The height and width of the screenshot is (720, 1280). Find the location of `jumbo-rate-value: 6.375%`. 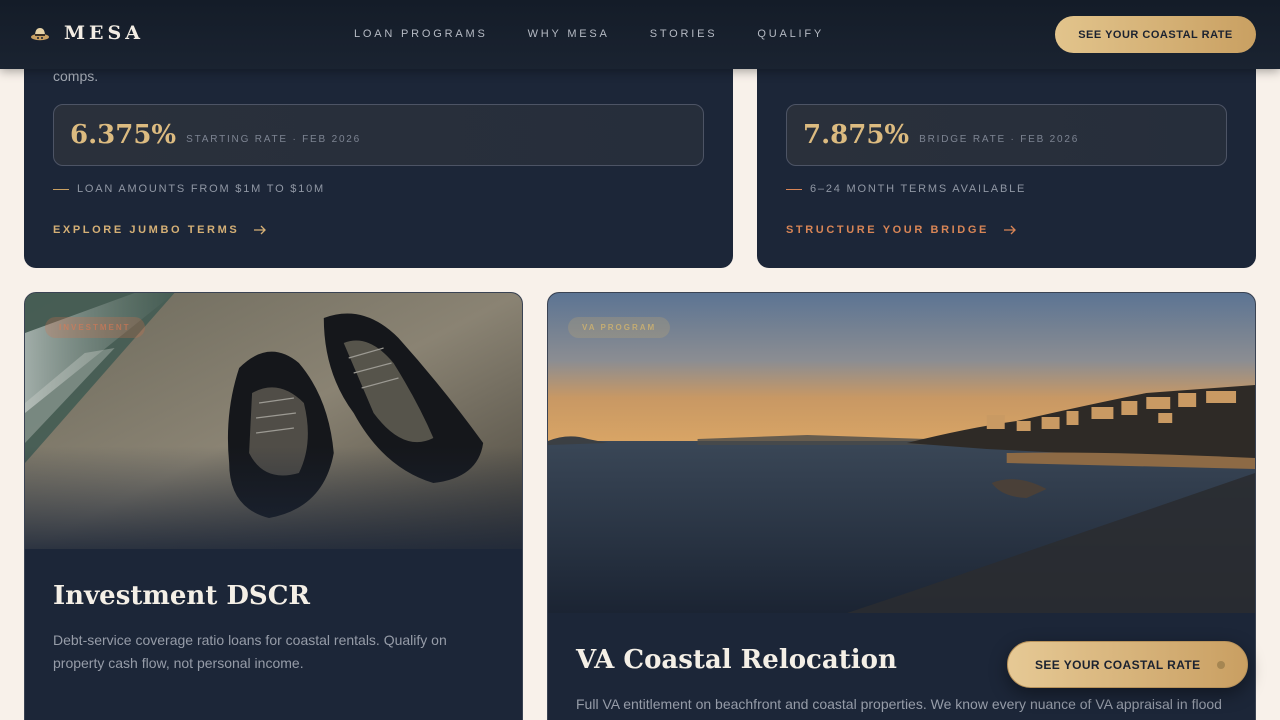

jumbo-rate-value: 6.375% is located at coordinates (123, 135).